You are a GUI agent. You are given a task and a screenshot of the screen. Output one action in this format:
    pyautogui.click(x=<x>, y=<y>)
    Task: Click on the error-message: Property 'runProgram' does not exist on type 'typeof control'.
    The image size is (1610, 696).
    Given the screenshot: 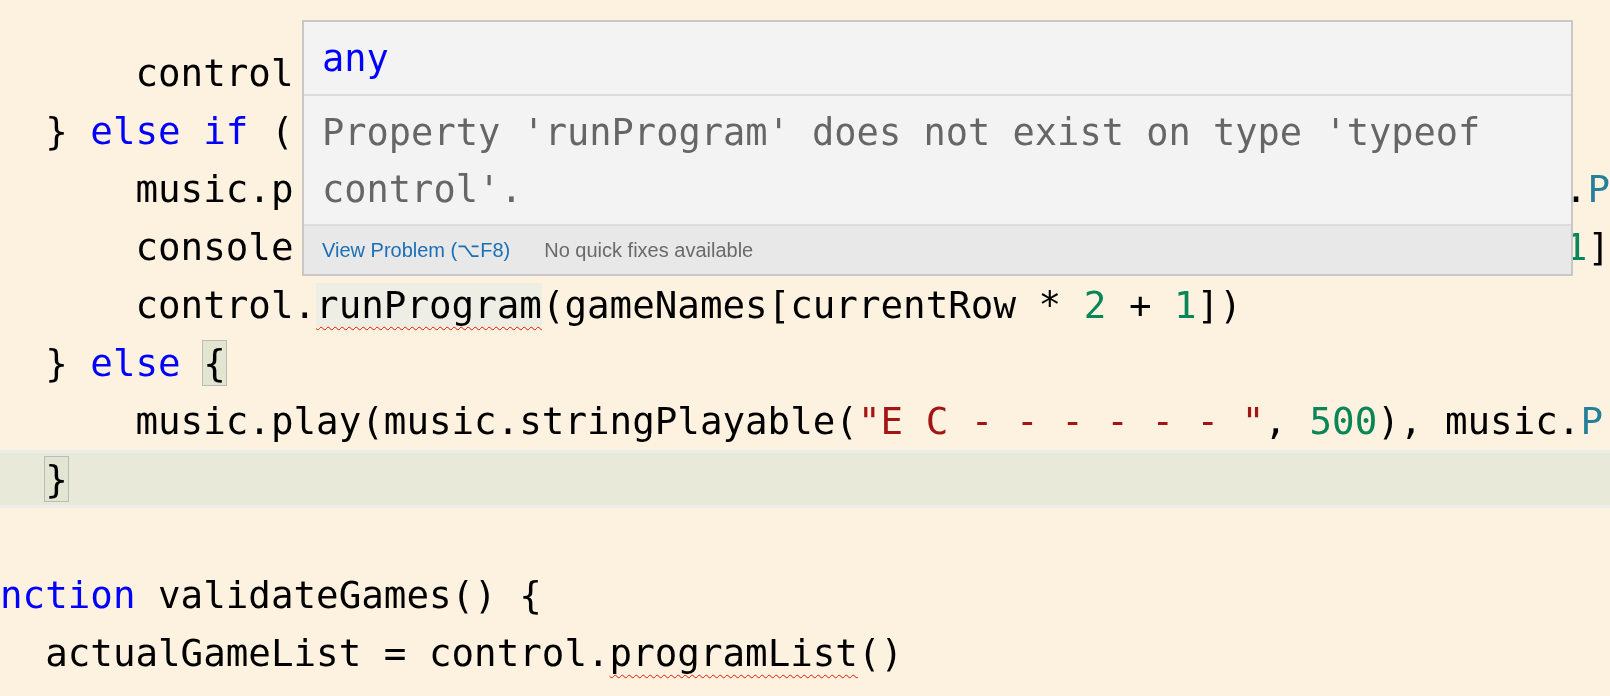 What is the action you would take?
    pyautogui.click(x=901, y=161)
    